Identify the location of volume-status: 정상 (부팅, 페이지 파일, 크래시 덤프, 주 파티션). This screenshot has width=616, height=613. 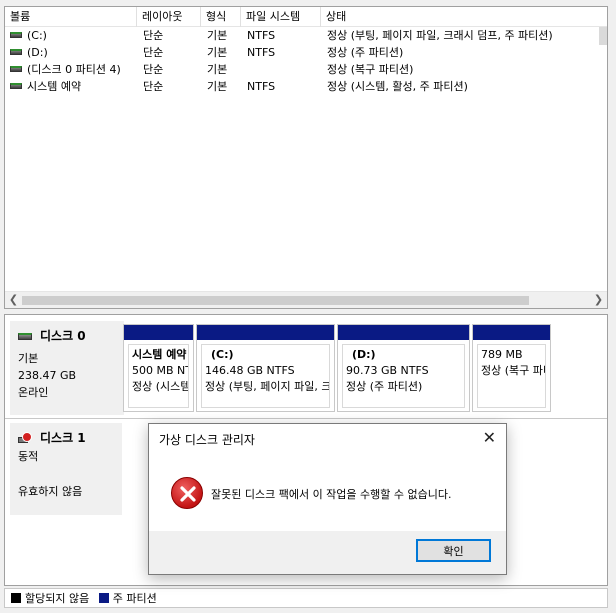
(440, 35).